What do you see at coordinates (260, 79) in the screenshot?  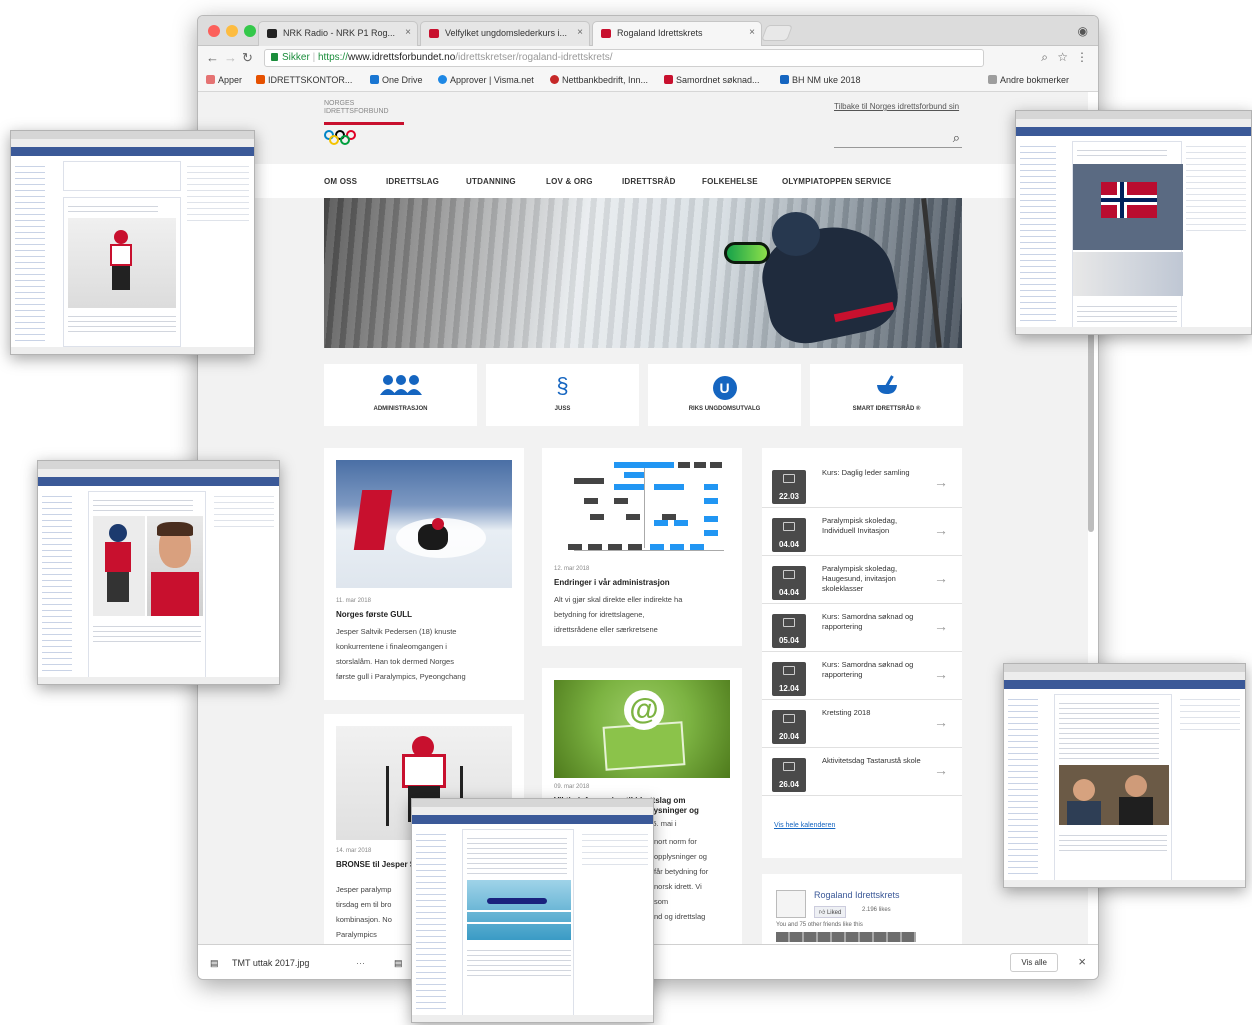 I see `office-icon` at bounding box center [260, 79].